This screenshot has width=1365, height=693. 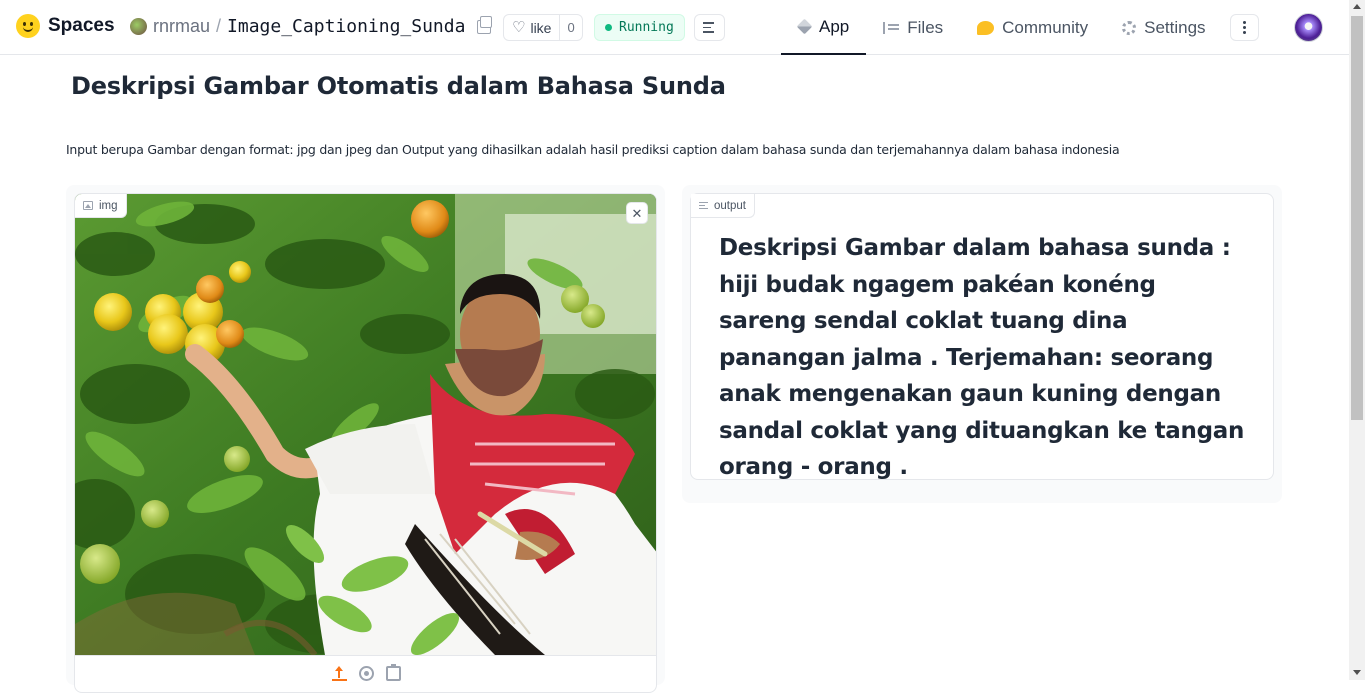 I want to click on heart-icon: ♡, so click(x=519, y=27).